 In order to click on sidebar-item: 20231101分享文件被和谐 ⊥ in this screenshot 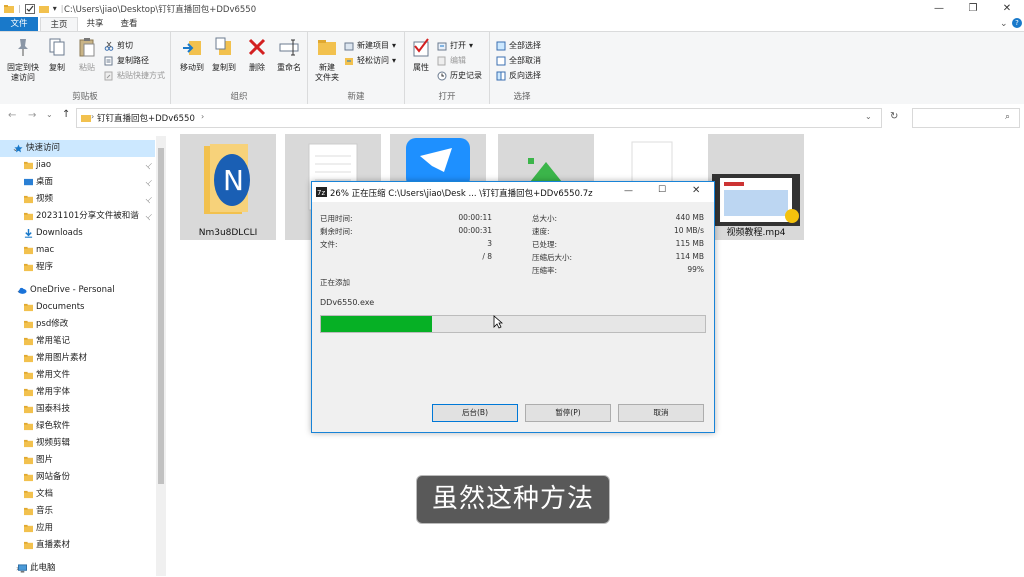, I will do `click(77, 216)`.